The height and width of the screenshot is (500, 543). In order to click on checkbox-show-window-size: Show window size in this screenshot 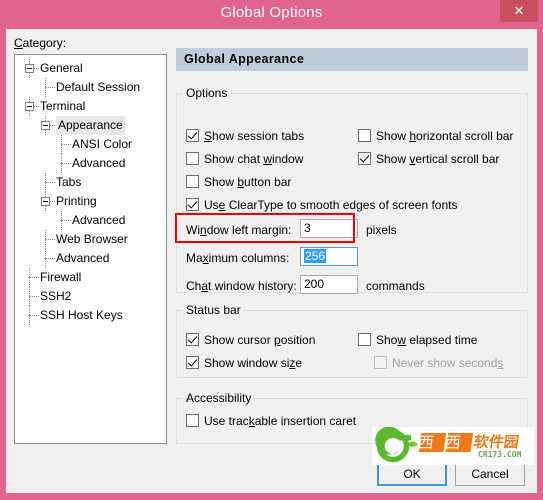, I will do `click(244, 363)`.